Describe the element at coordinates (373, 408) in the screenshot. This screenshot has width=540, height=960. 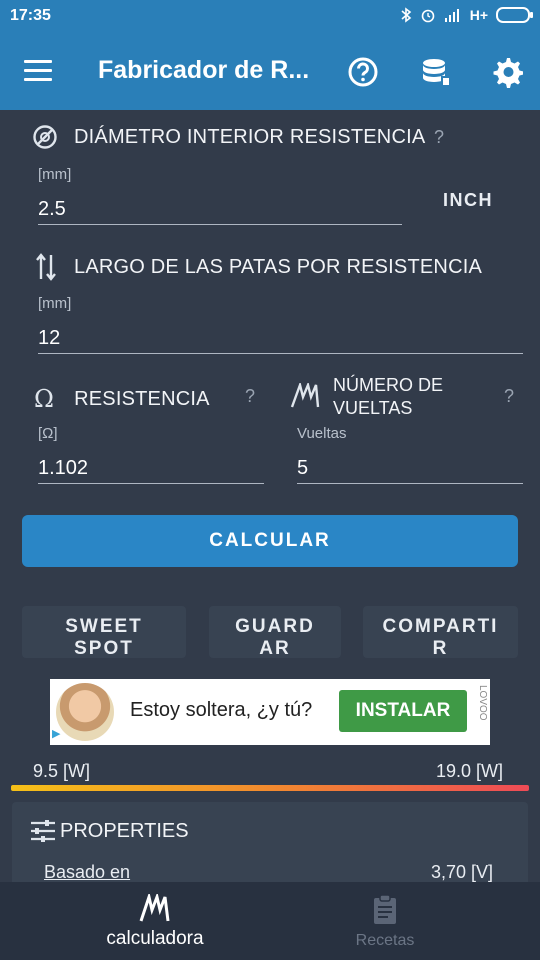
I see `wraps-label-line2: VUELTAS` at that location.